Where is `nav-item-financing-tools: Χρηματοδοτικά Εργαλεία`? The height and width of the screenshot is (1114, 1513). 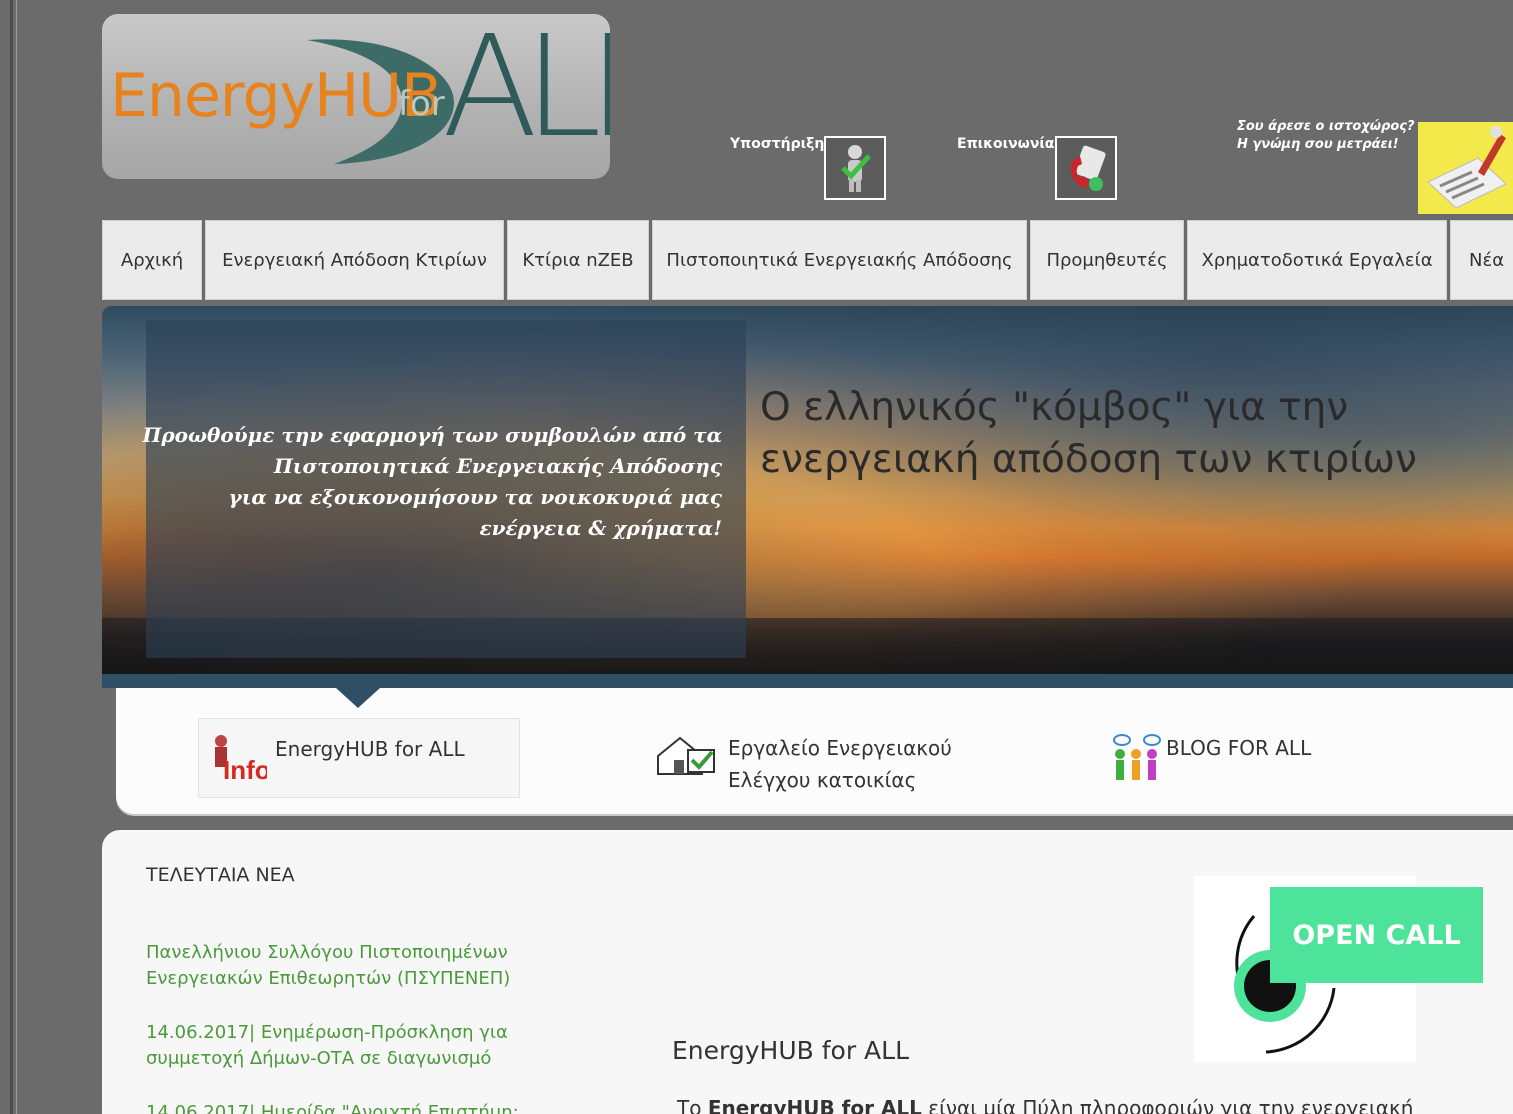
nav-item-financing-tools: Χρηματοδοτικά Εργαλεία is located at coordinates (1317, 260).